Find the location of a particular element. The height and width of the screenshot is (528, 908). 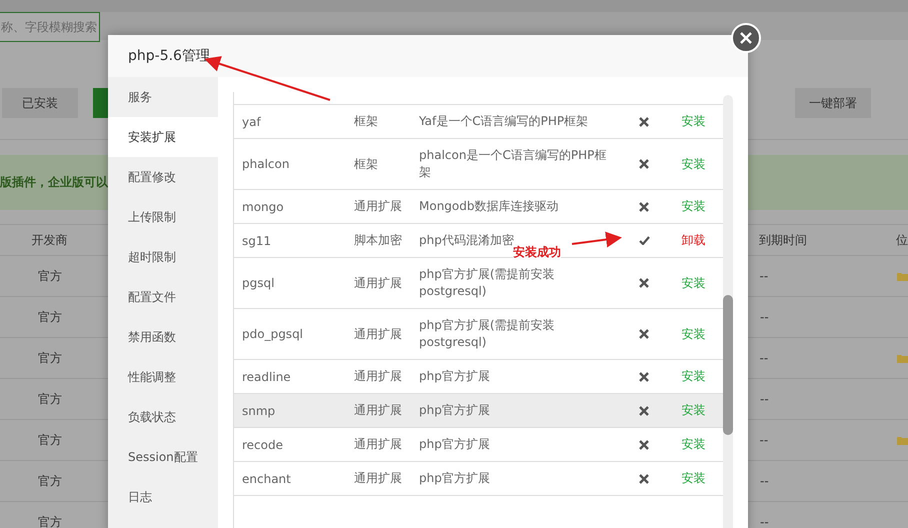

action-link: 卸载 is located at coordinates (694, 240).